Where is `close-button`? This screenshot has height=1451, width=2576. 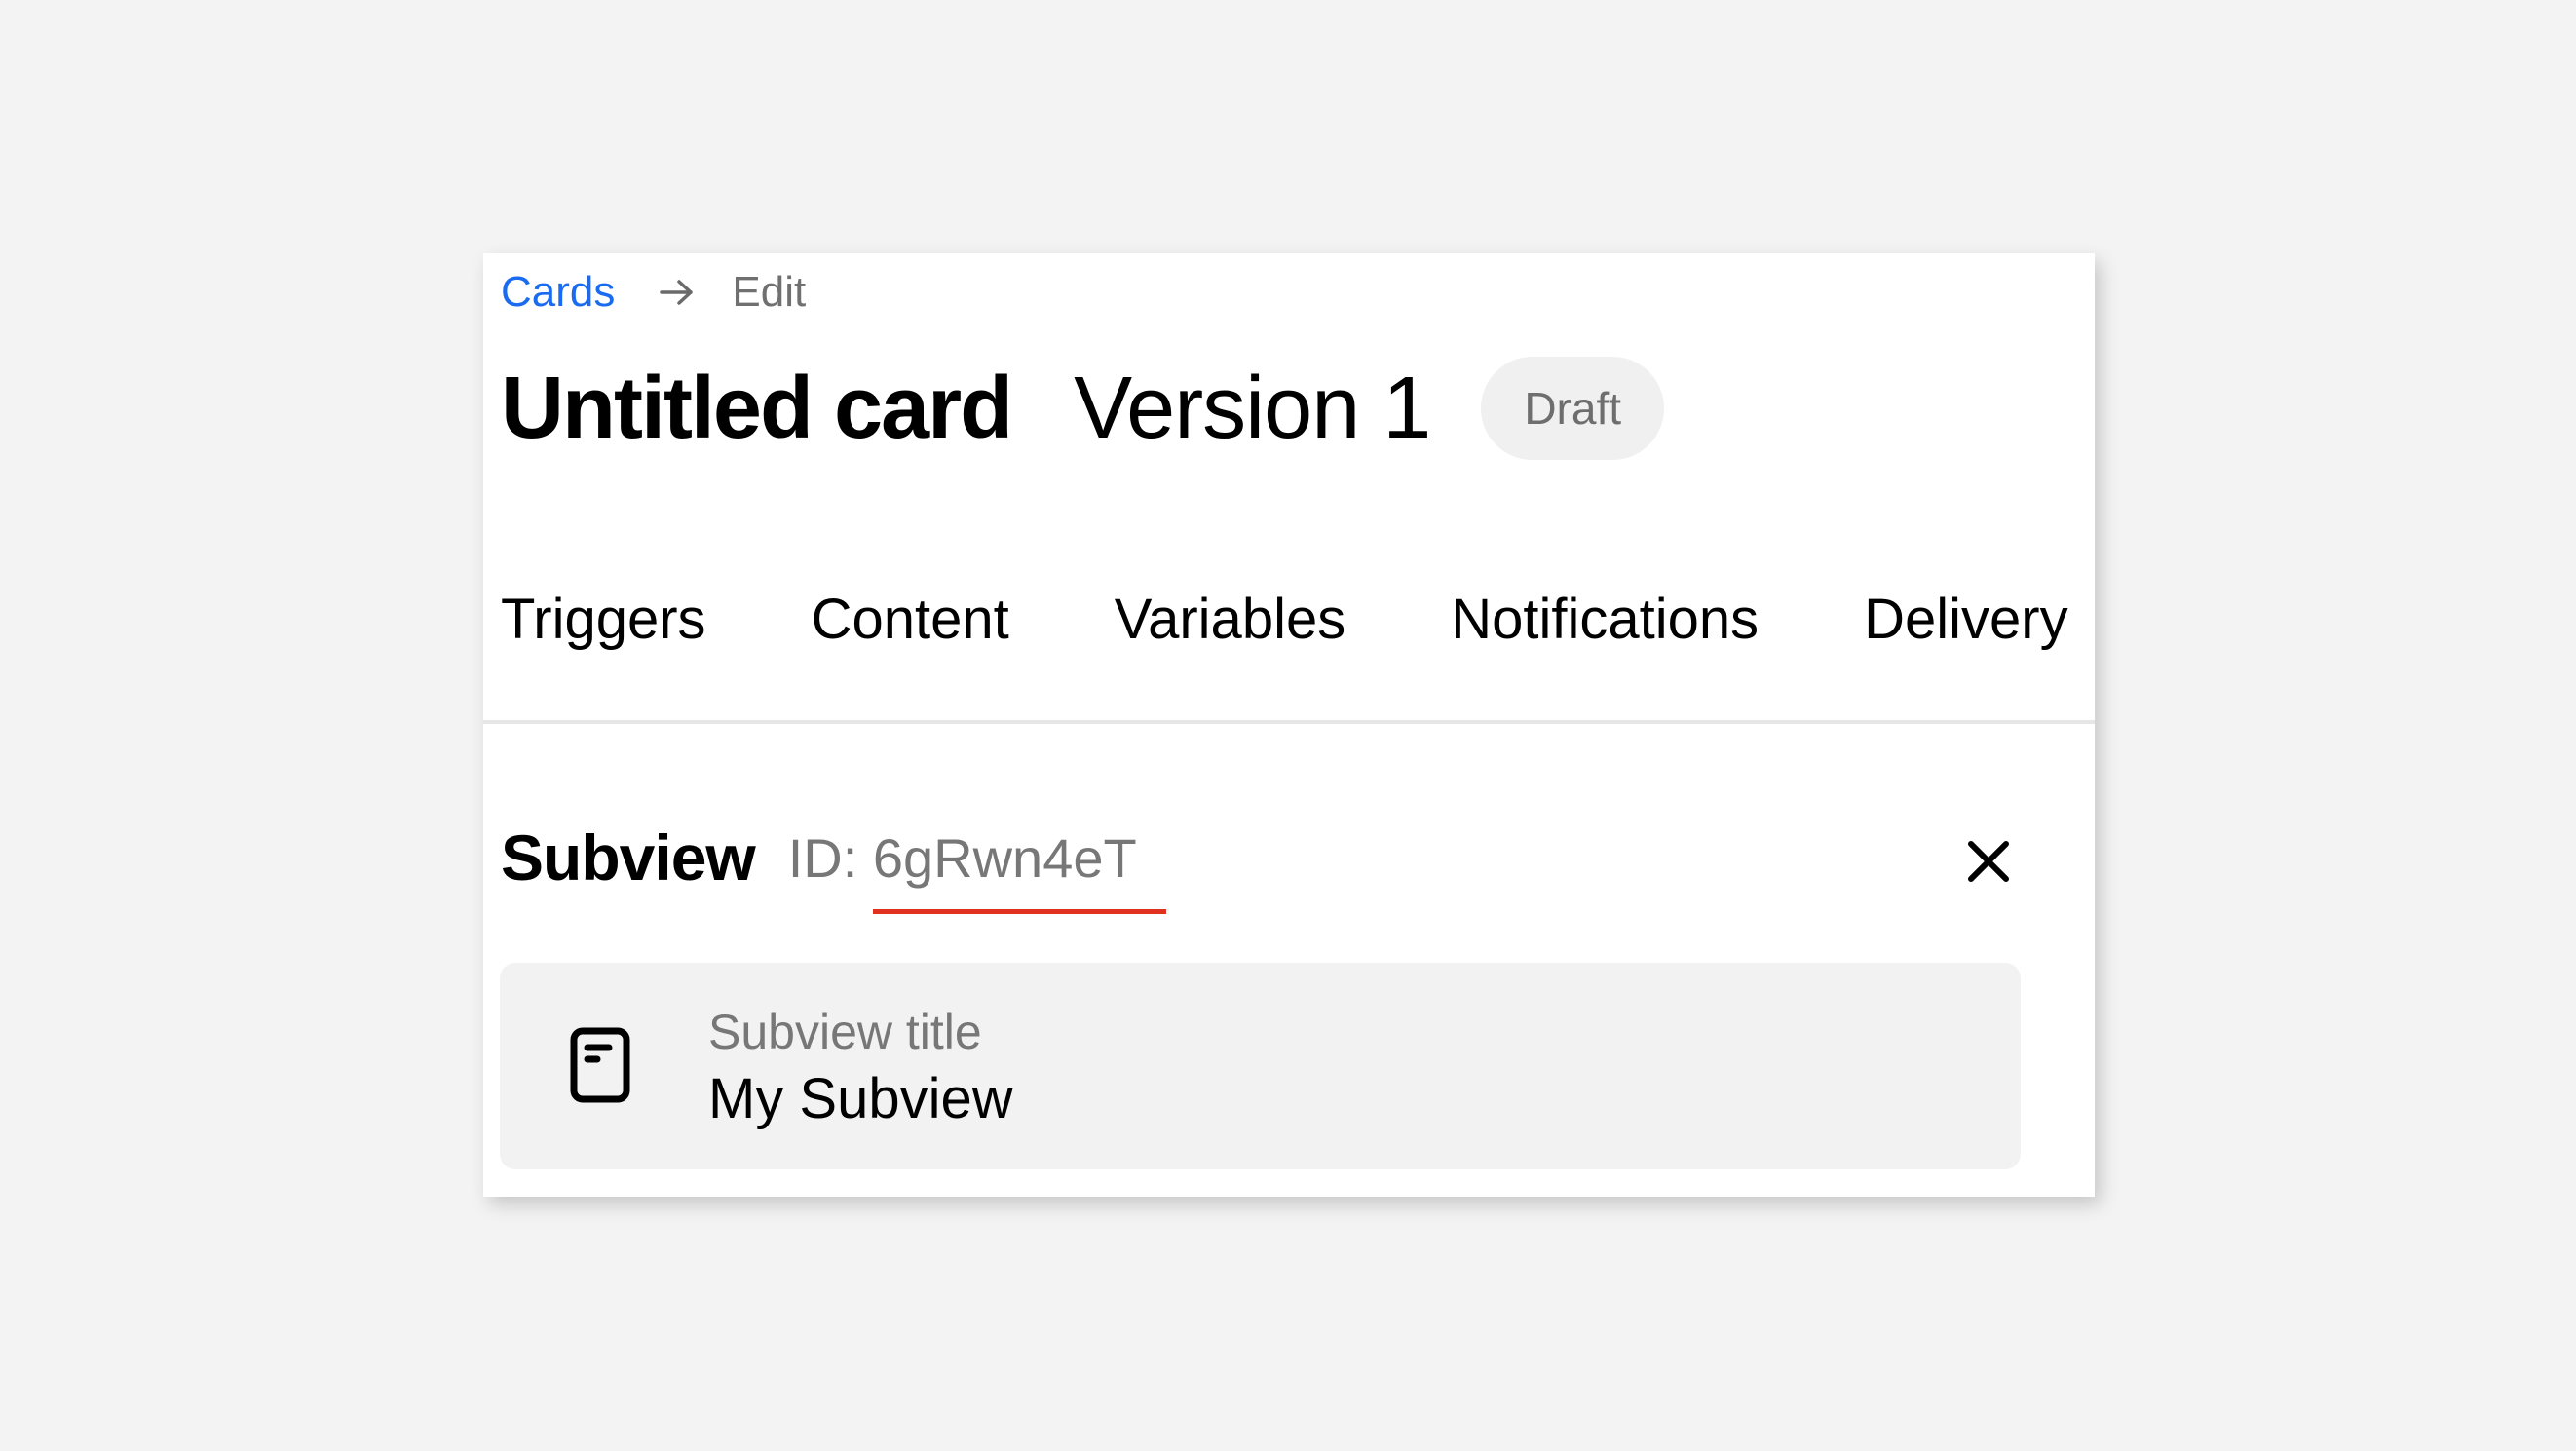
close-button is located at coordinates (1988, 861).